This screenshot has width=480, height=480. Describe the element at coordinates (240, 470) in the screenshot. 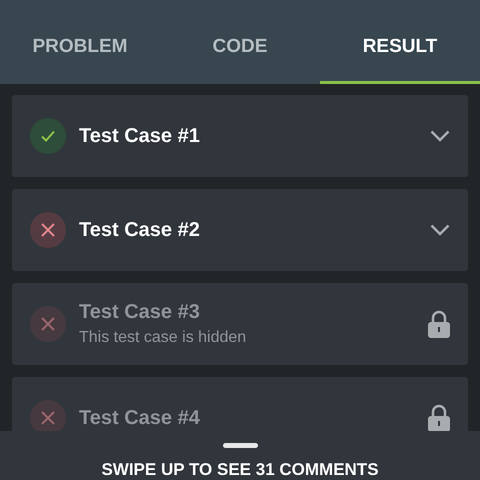

I see `comments-prompt: SWIPE UP TO SEE 31 COMMENTS` at that location.